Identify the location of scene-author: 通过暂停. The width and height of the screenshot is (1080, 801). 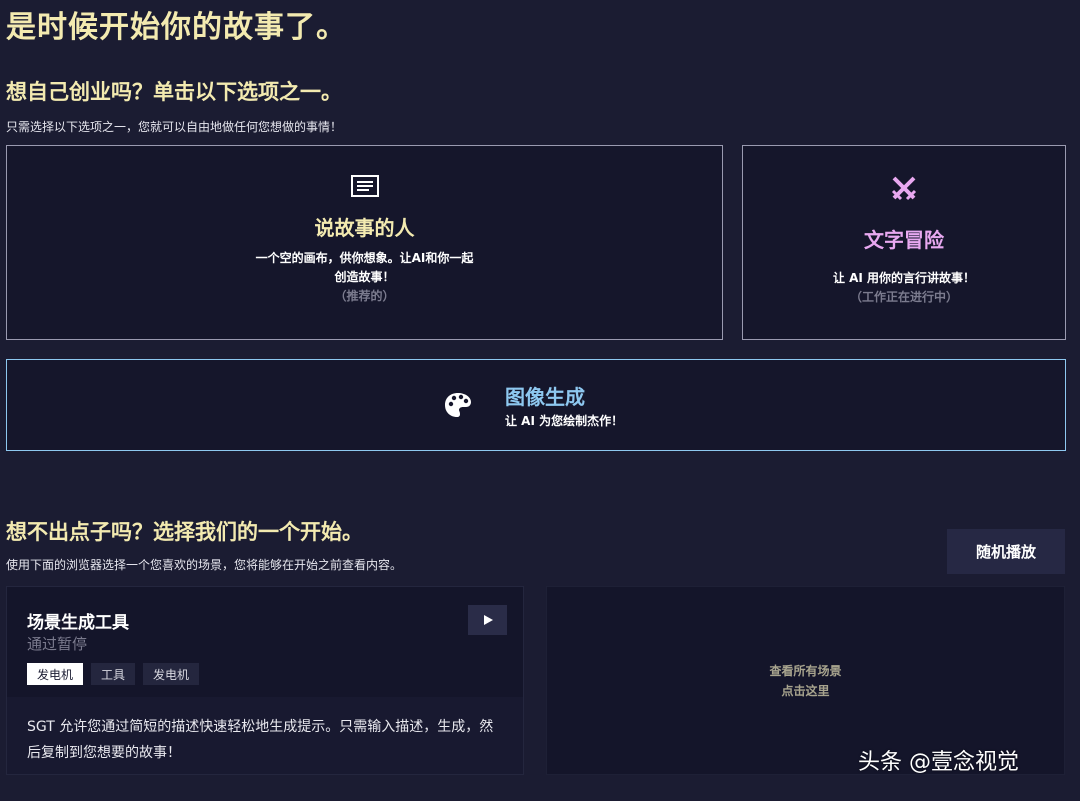
(57, 644).